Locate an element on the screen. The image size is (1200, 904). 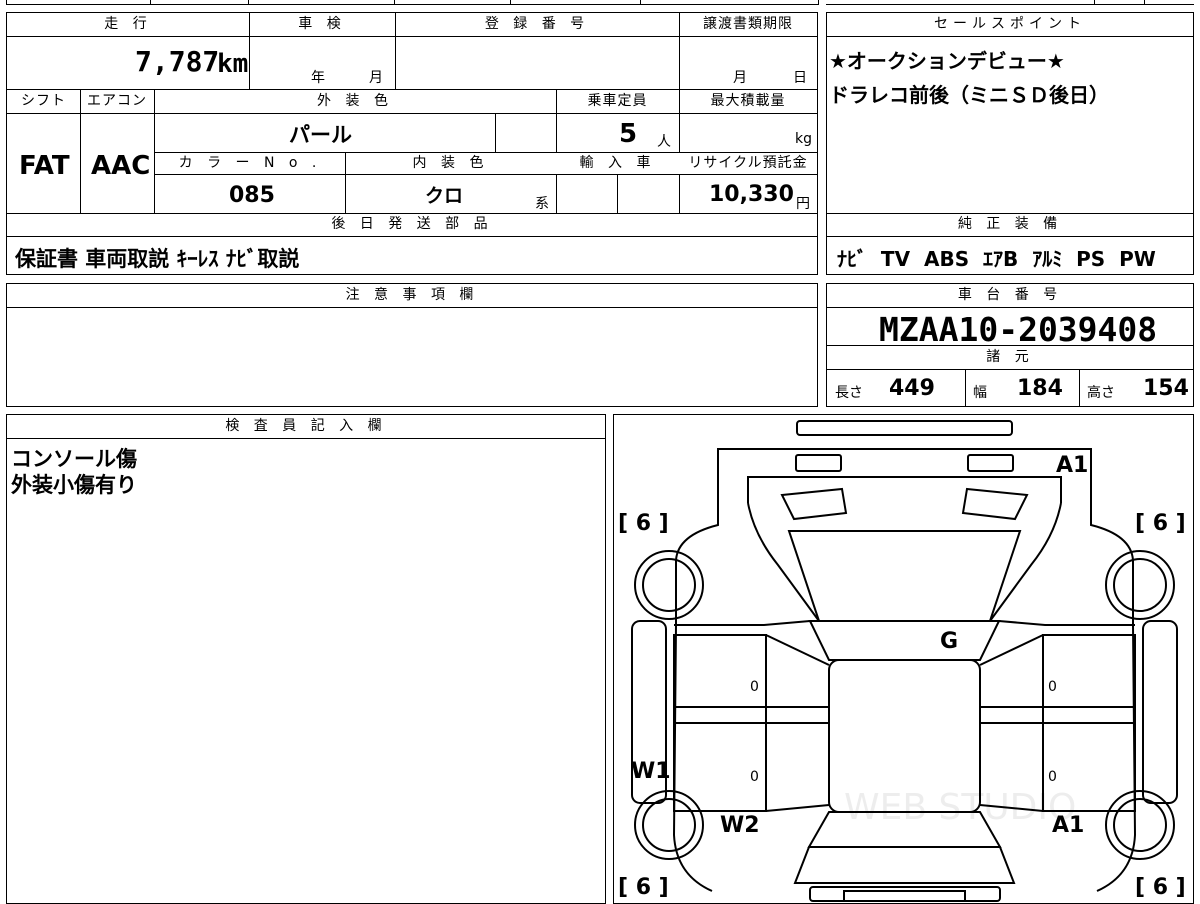
shift-header: シフト is located at coordinates (43, 102).